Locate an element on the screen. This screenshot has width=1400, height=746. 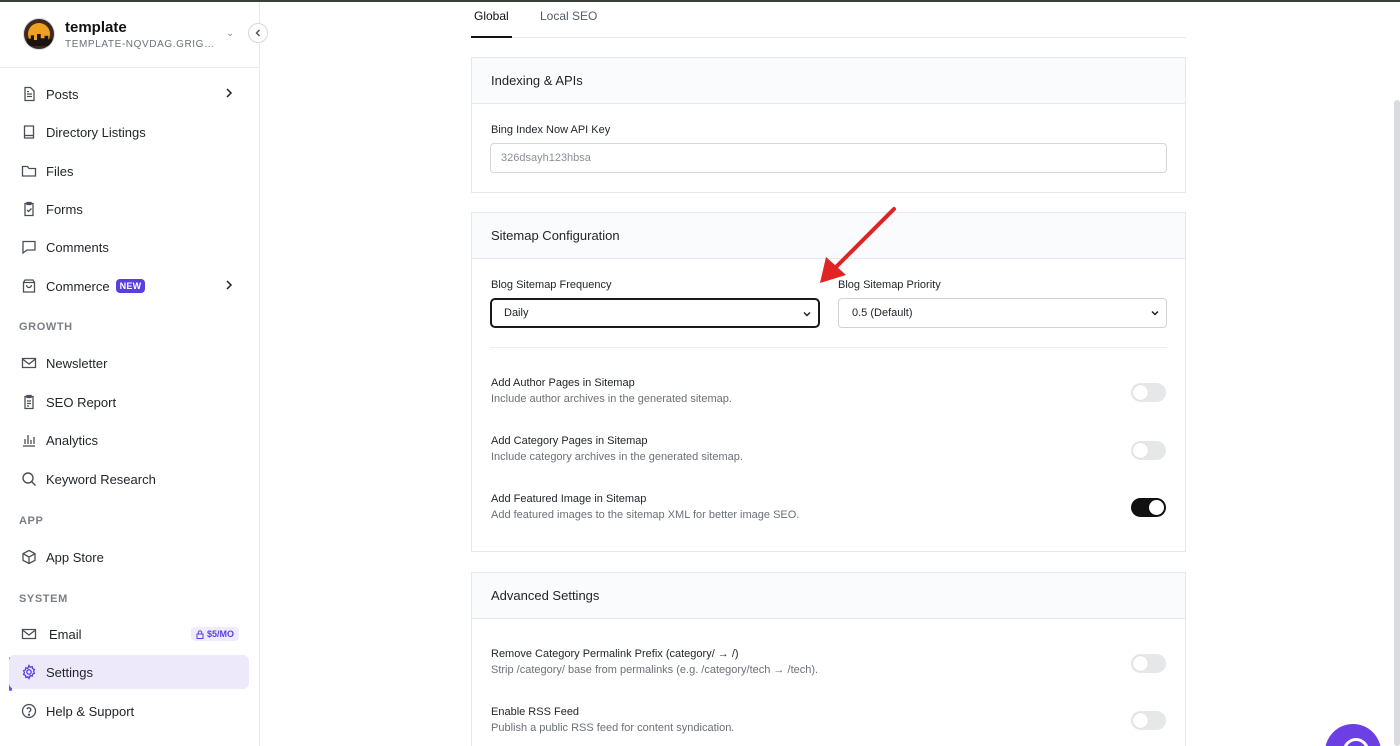
enable-rss-toggle is located at coordinates (1148, 720).